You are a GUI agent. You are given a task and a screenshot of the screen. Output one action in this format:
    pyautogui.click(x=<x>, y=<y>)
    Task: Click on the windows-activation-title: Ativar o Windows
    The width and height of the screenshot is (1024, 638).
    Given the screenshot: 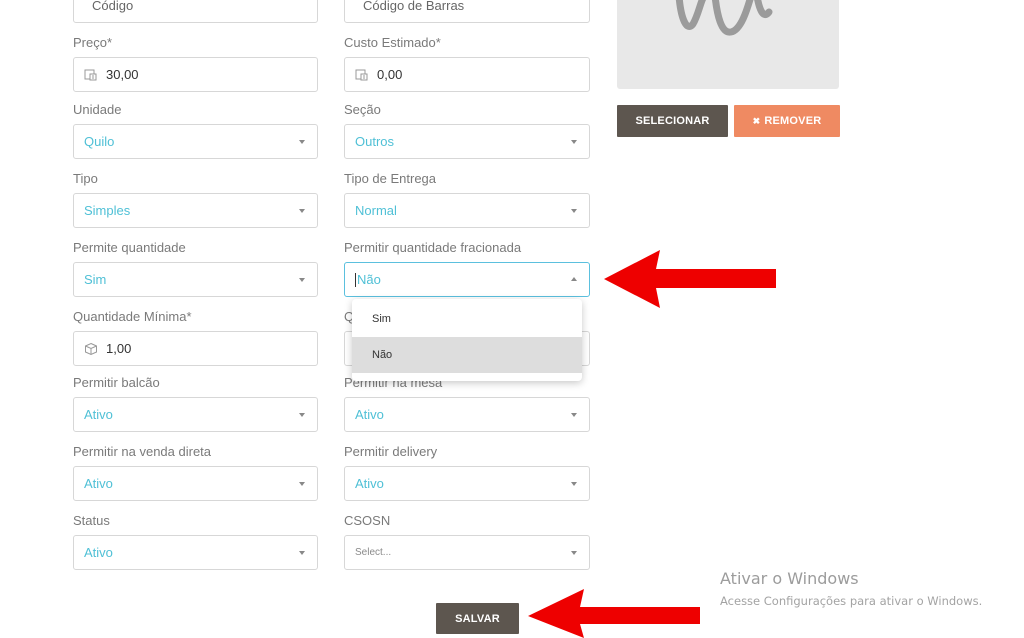 What is the action you would take?
    pyautogui.click(x=789, y=578)
    